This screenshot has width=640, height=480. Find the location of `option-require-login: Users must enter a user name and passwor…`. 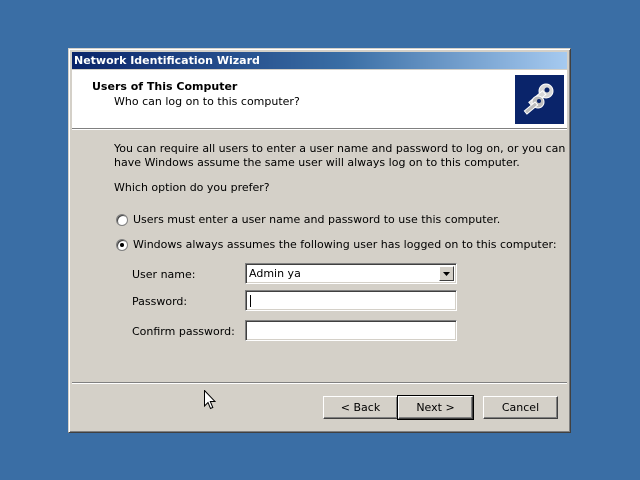

option-require-login: Users must enter a user name and passwor… is located at coordinates (308, 219).